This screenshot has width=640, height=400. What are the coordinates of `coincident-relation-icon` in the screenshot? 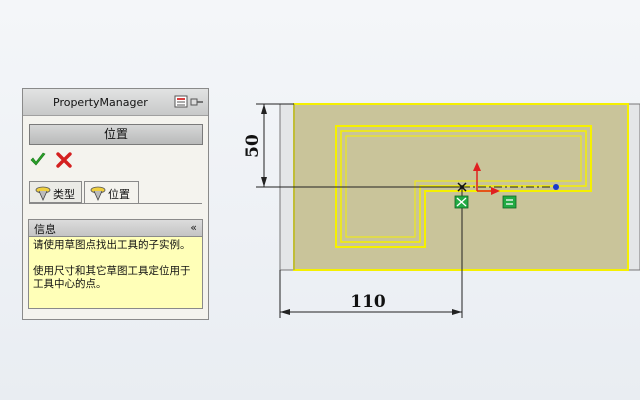 It's located at (461, 202).